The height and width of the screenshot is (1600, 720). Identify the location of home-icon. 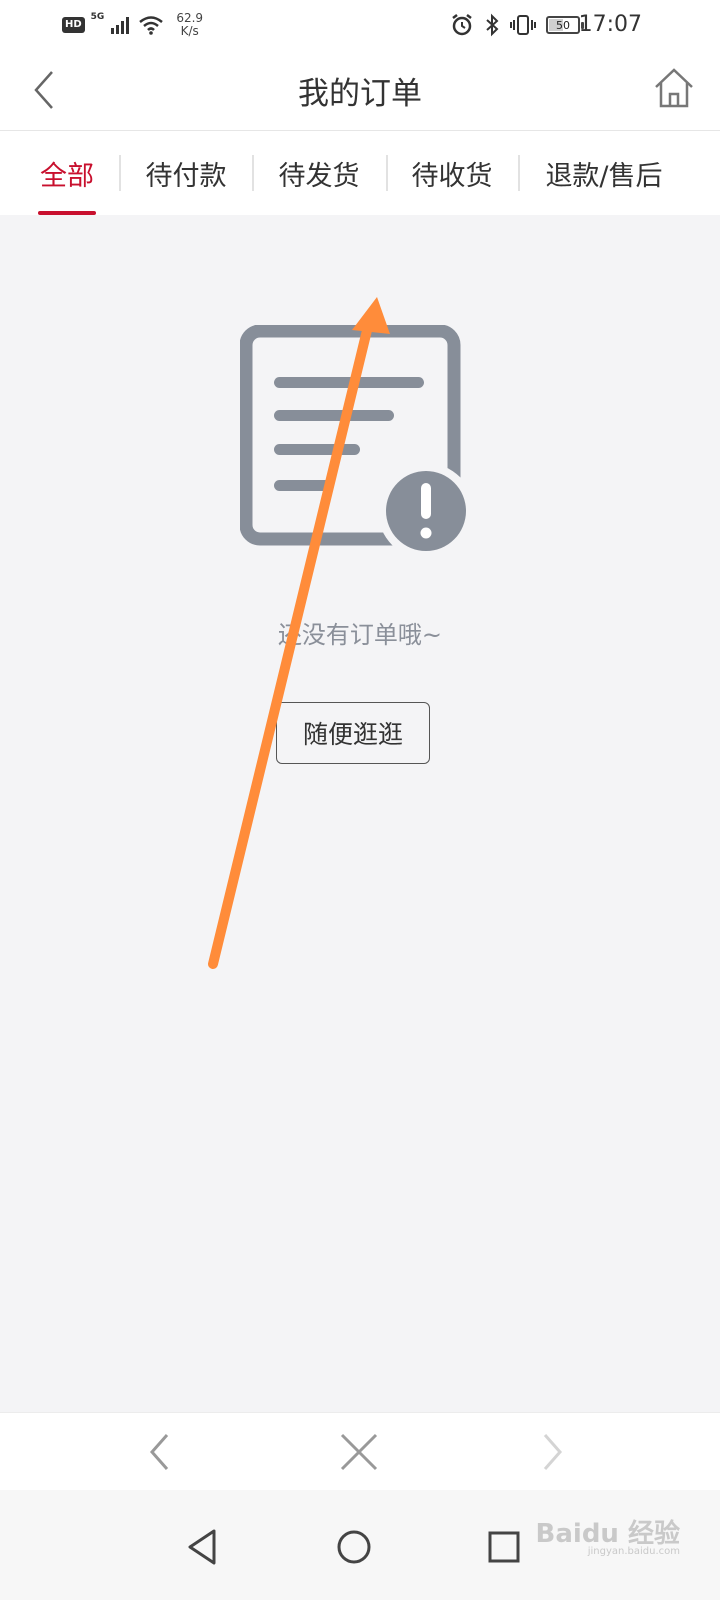
(674, 88).